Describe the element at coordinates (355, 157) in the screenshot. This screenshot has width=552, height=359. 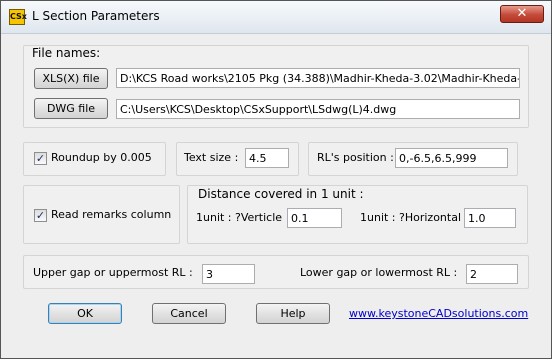
I see `rl-position-label: RL's position :` at that location.